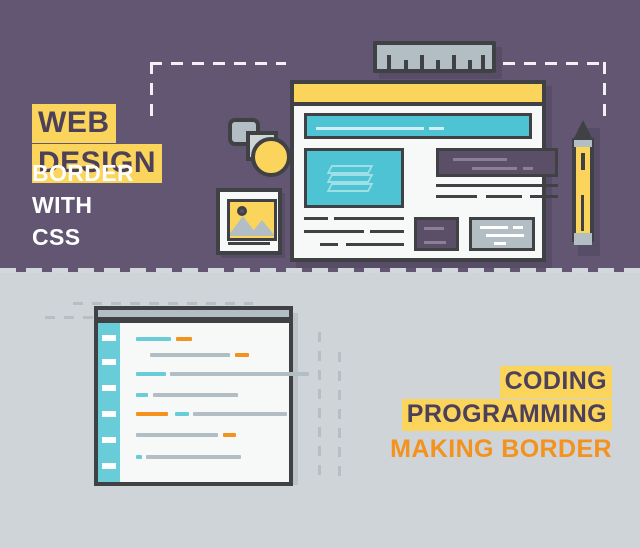 This screenshot has height=548, width=640. Describe the element at coordinates (56, 237) in the screenshot. I see `subtitle-line-css: CSS` at that location.